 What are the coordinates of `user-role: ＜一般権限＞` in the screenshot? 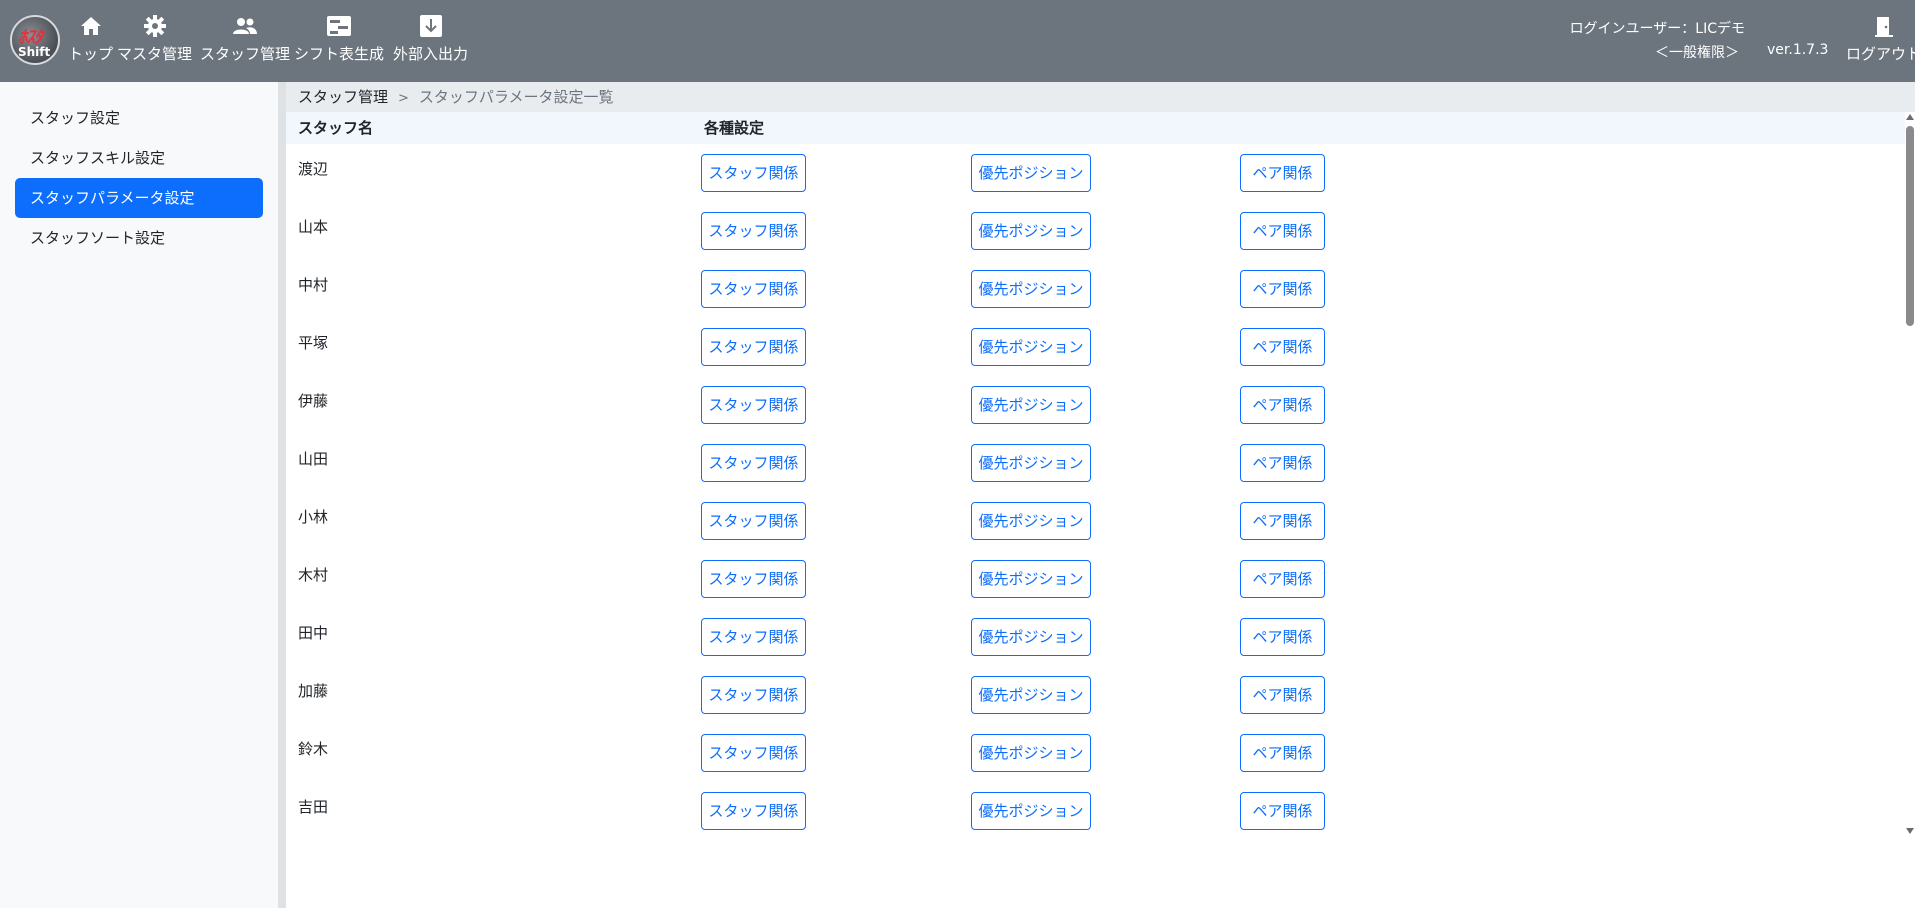 It's located at (1697, 53).